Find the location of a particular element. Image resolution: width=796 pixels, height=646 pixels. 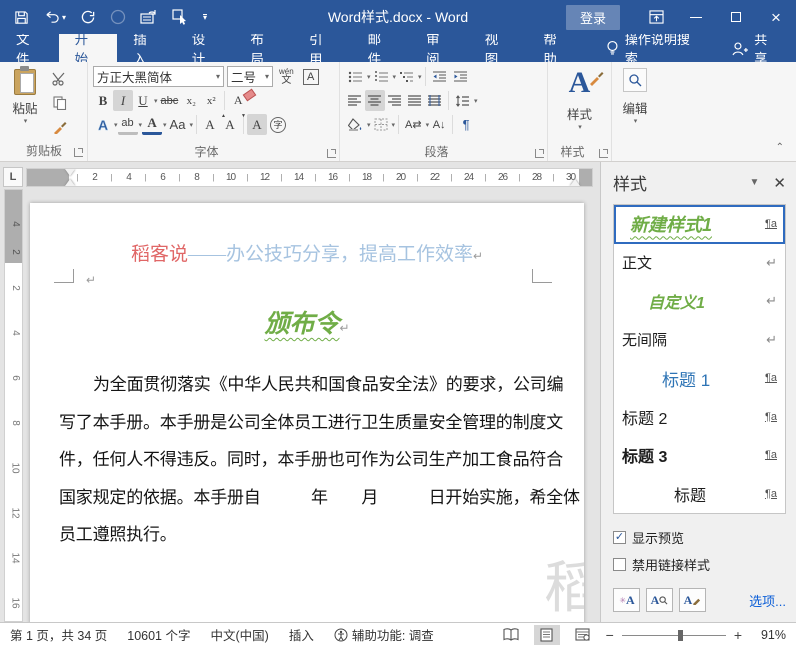

close-button: × is located at coordinates (776, 17).